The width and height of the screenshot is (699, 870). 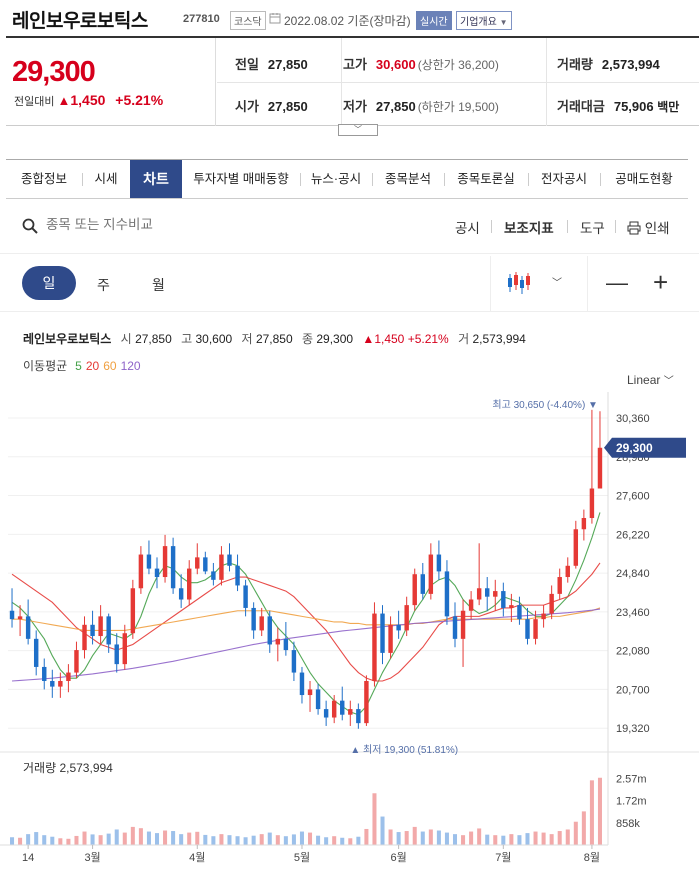 What do you see at coordinates (592, 857) in the screenshot?
I see `x-tick-label: 8월` at bounding box center [592, 857].